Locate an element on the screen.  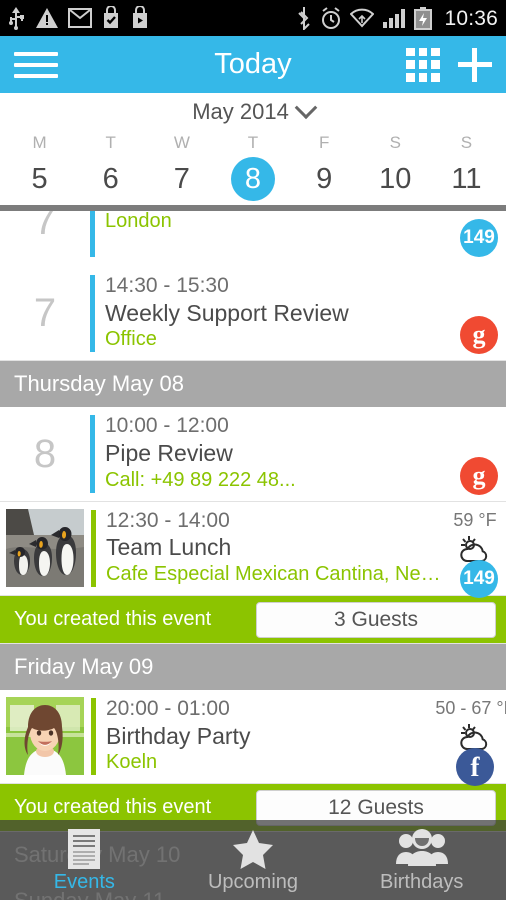
week-day-8-selected: 8 is located at coordinates (252, 179).